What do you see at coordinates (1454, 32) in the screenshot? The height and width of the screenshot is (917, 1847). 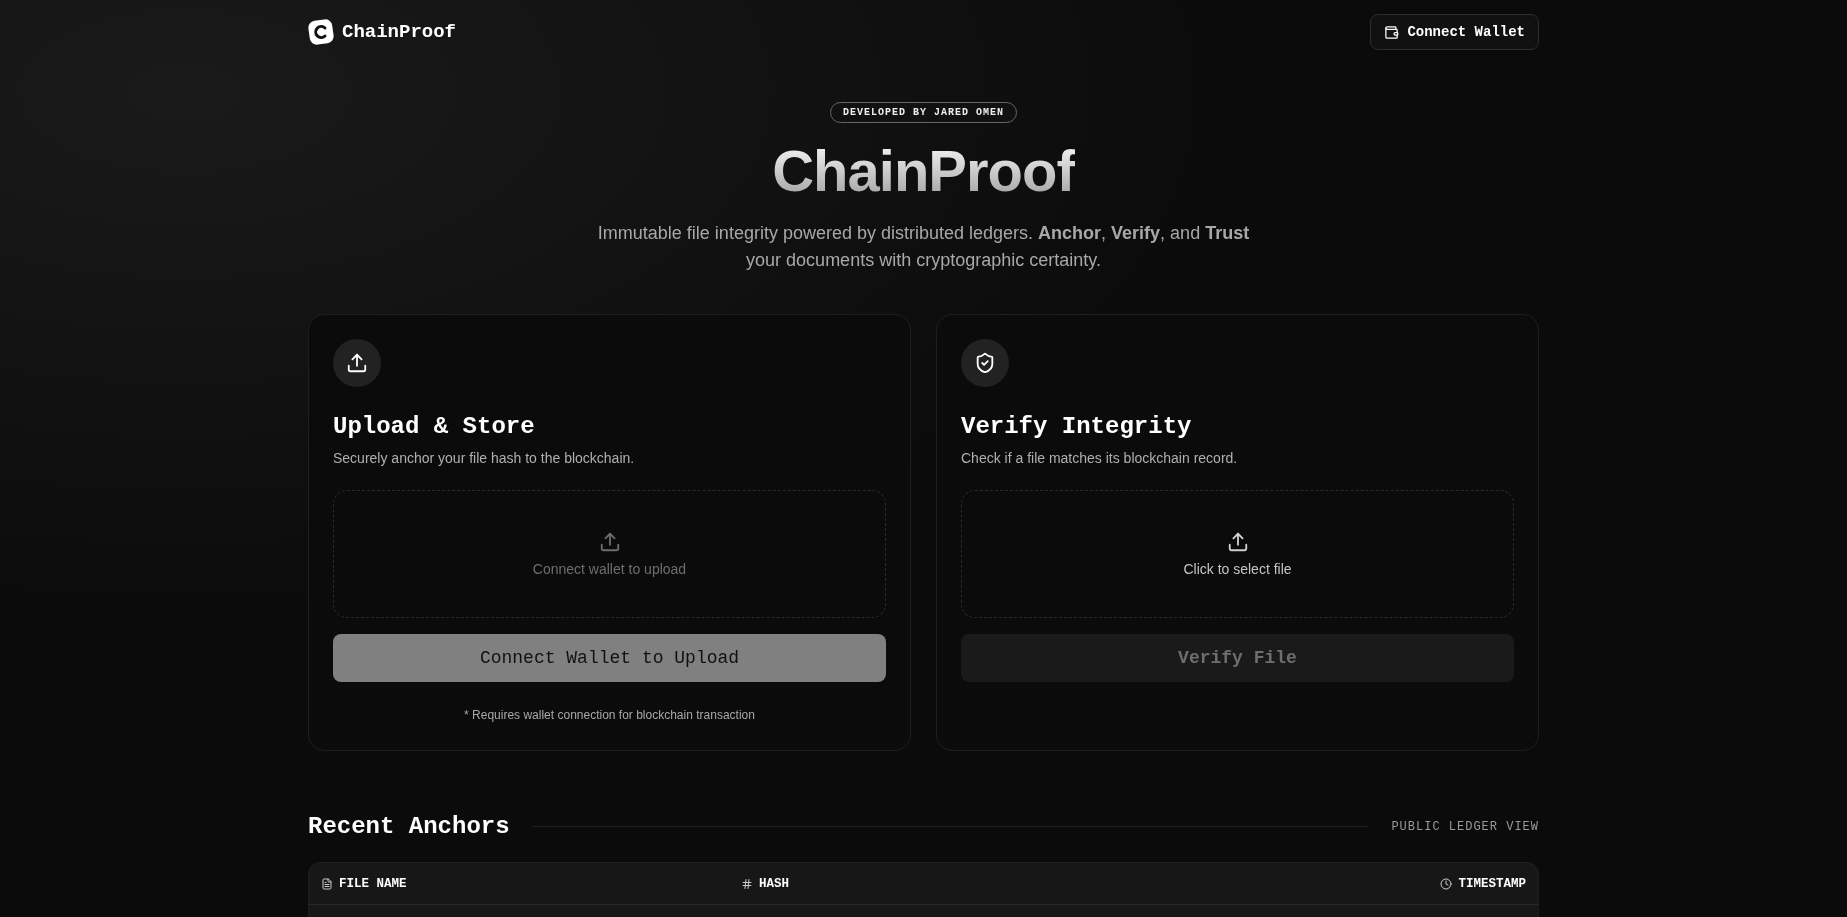 I see `connect-wallet-button: Connect Wallet` at bounding box center [1454, 32].